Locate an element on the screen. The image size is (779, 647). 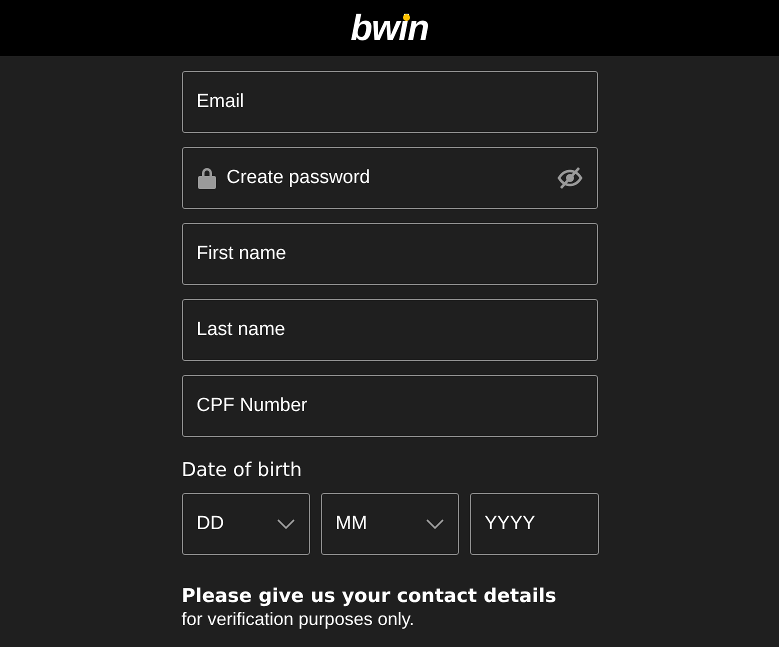
input-field: First name is located at coordinates (390, 254).